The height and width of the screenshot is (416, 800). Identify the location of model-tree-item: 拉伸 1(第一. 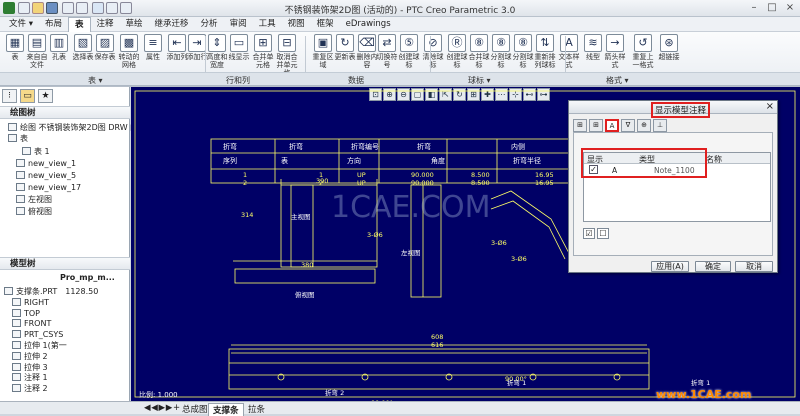
(39, 346).